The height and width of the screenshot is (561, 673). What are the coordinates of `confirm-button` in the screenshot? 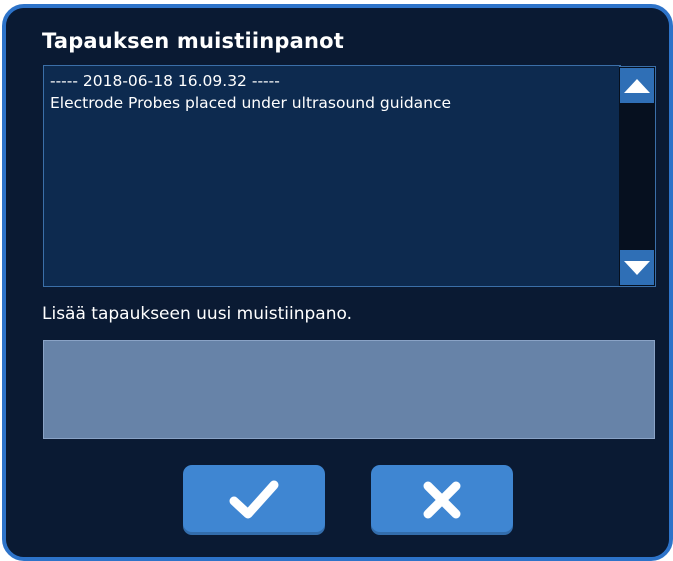 It's located at (254, 500).